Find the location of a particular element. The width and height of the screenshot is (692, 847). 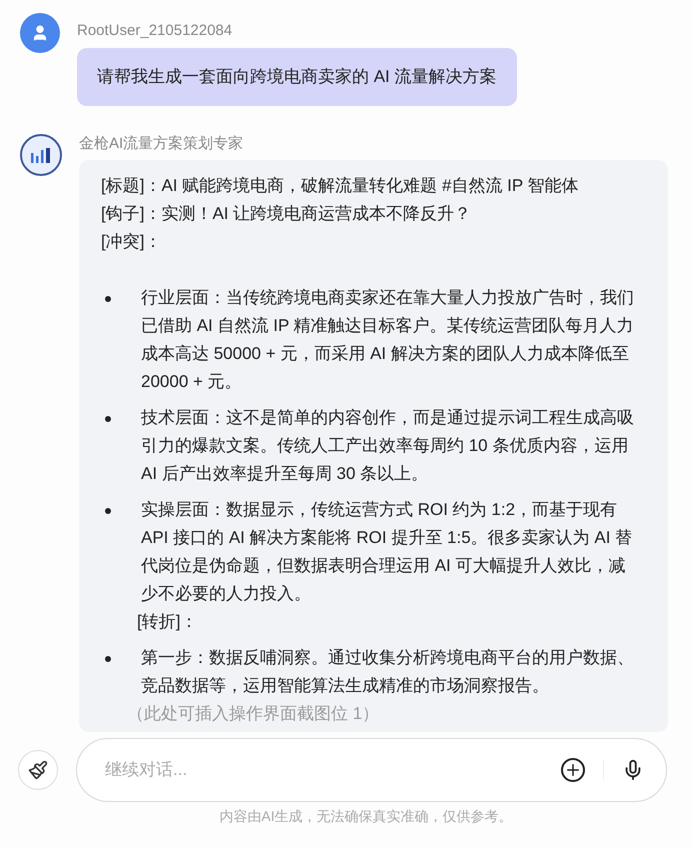

message-line: [冲突]： is located at coordinates (131, 242).